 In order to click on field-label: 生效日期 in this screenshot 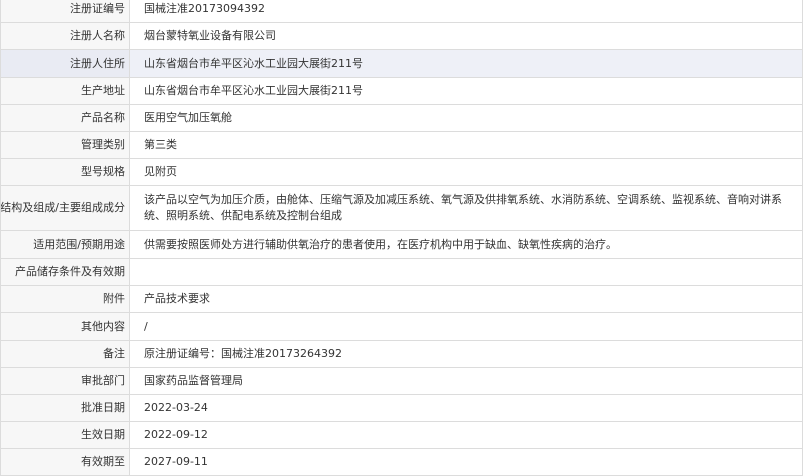, I will do `click(65, 435)`.